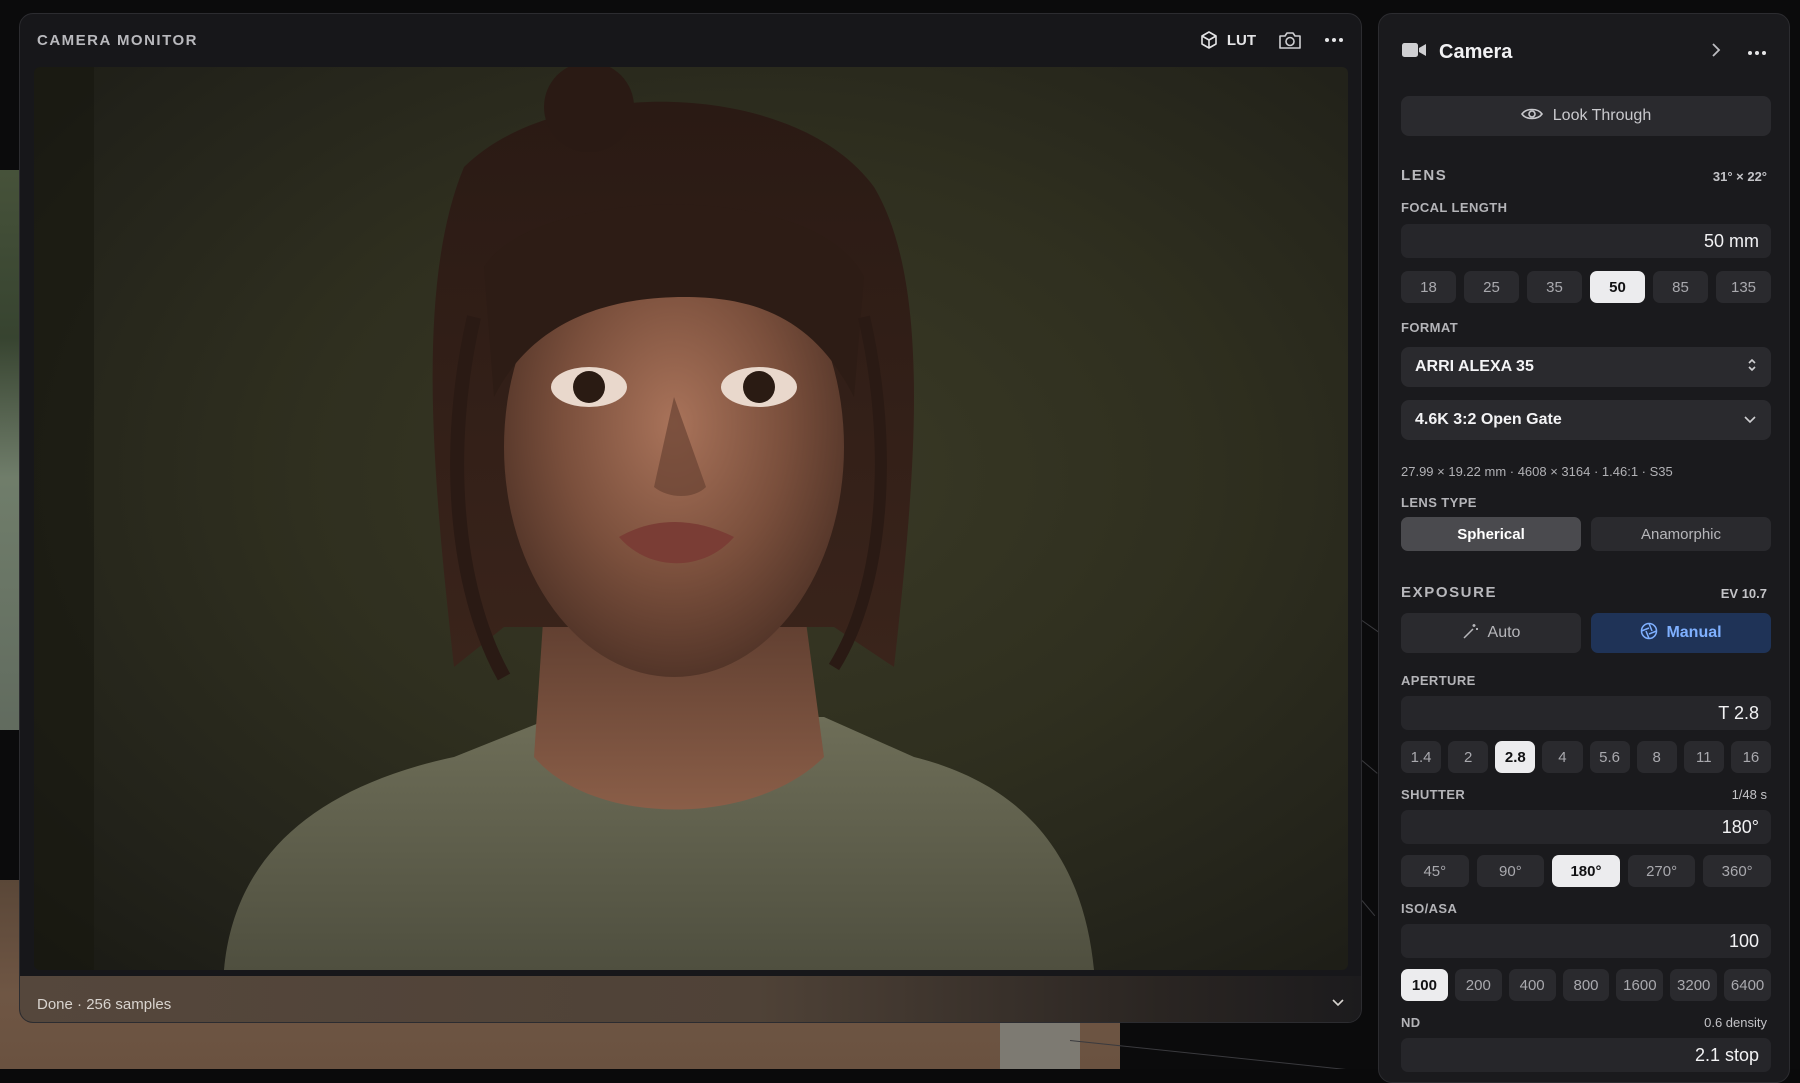  Describe the element at coordinates (1586, 367) in the screenshot. I see `format-select: ARRI ALEXA 35` at that location.